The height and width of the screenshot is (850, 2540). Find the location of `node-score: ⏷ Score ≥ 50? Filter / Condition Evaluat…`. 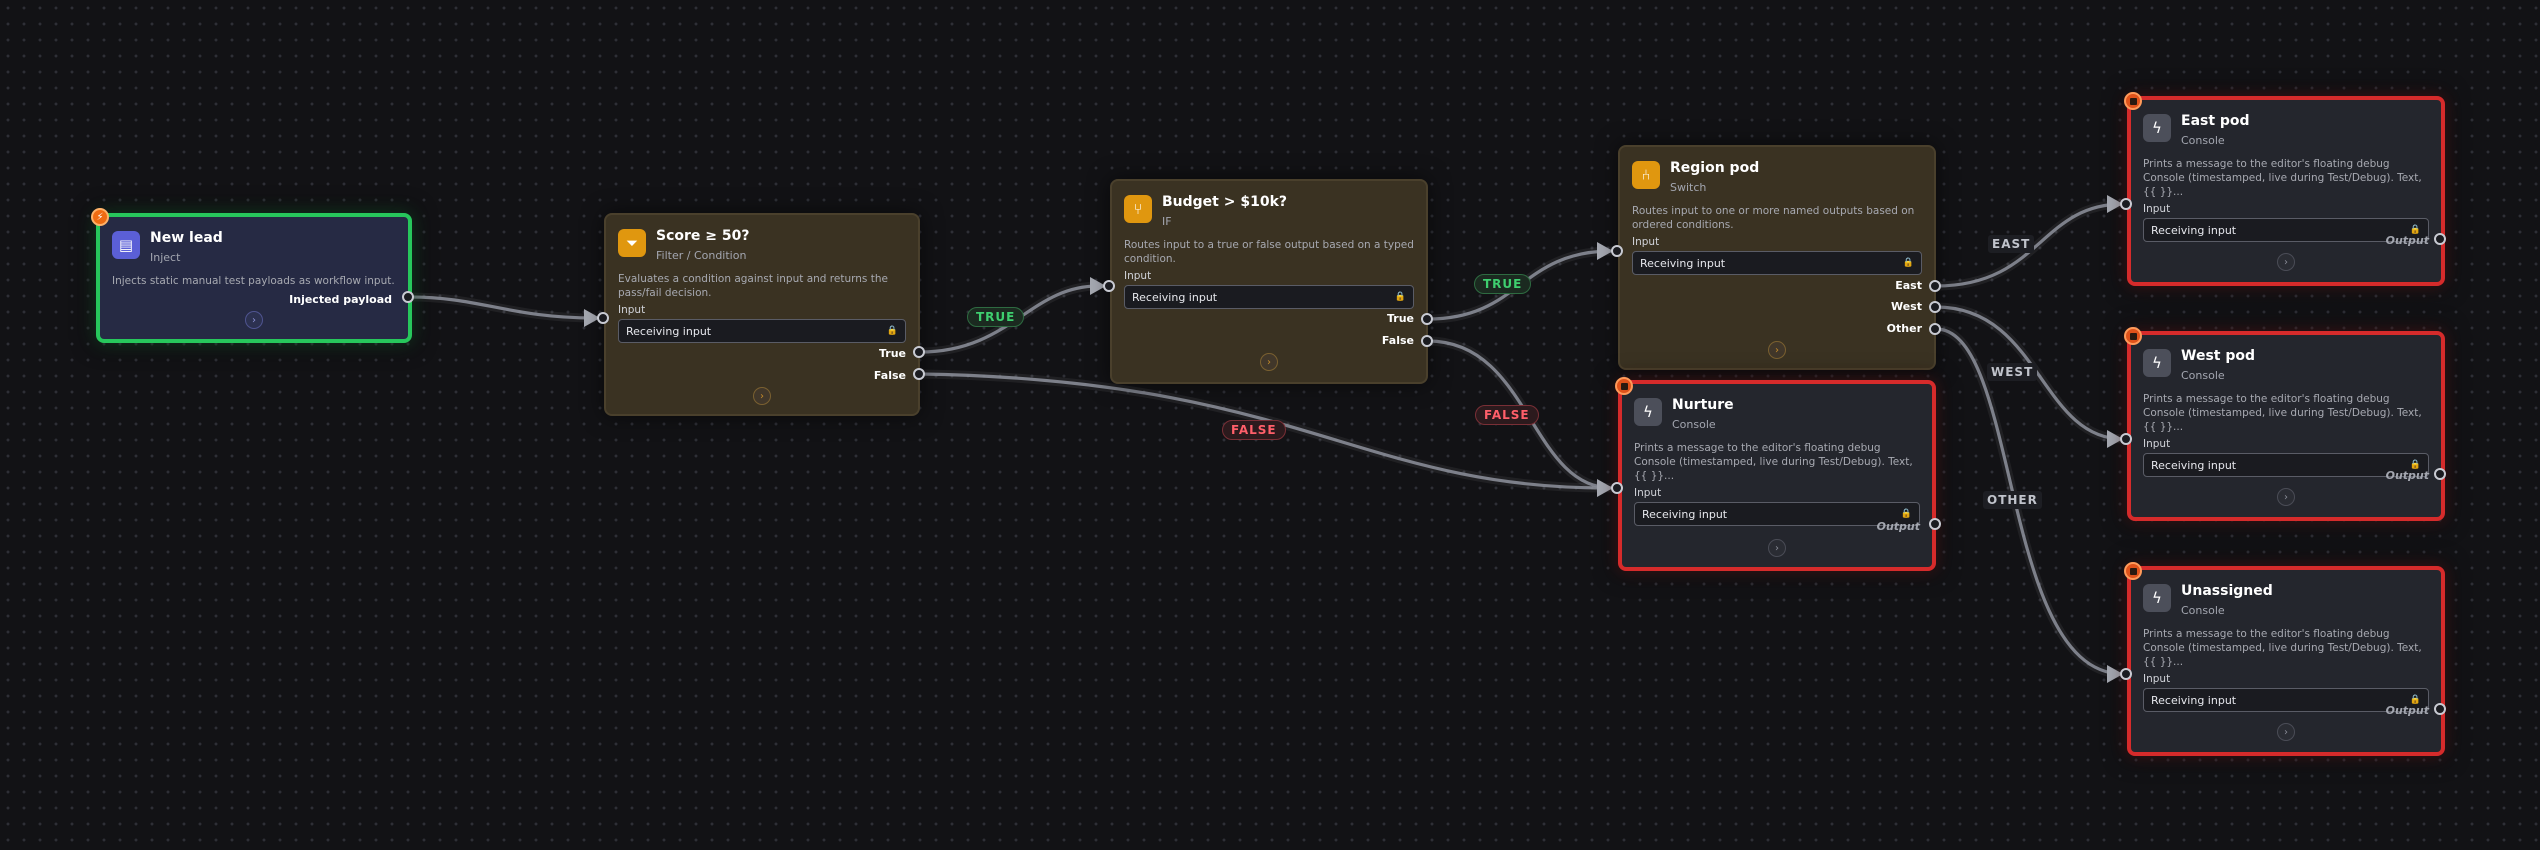

node-score: ⏷ Score ≥ 50? Filter / Condition Evaluat… is located at coordinates (762, 314).